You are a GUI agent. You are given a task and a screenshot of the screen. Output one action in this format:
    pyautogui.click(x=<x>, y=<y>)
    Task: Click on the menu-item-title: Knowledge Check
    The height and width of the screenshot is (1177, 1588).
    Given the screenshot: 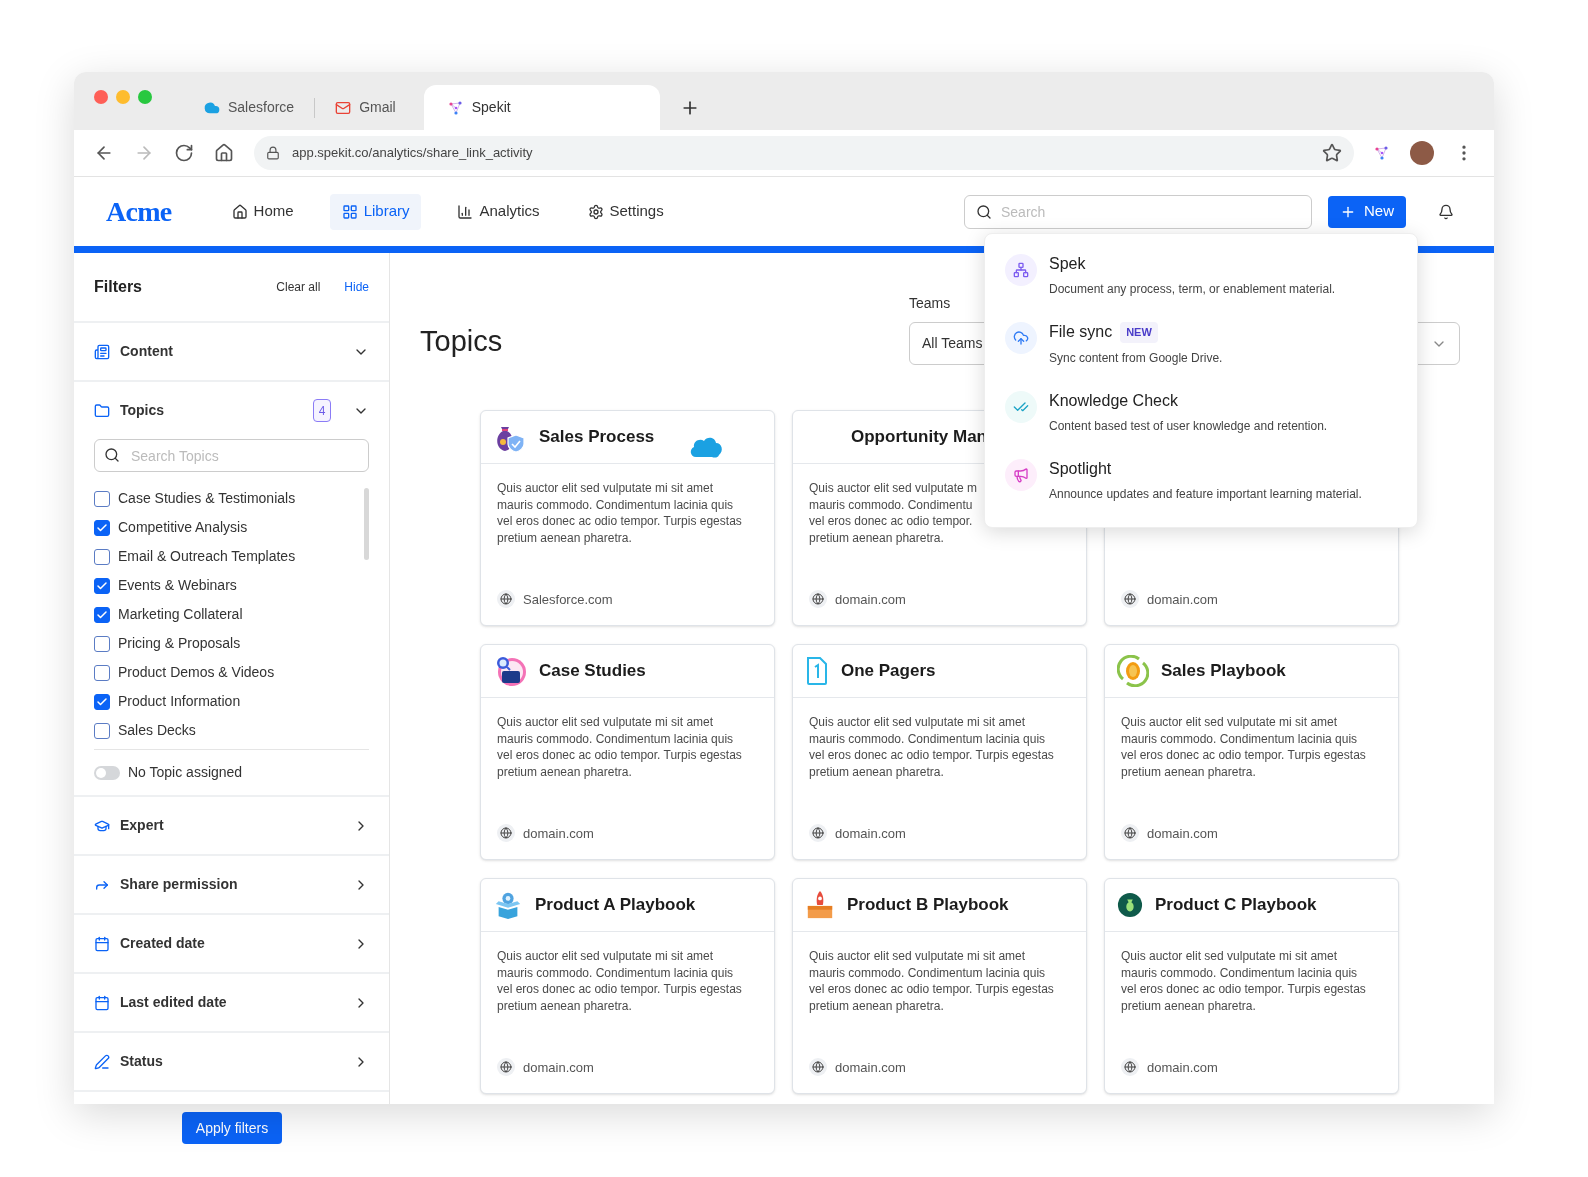 What is the action you would take?
    pyautogui.click(x=1113, y=400)
    